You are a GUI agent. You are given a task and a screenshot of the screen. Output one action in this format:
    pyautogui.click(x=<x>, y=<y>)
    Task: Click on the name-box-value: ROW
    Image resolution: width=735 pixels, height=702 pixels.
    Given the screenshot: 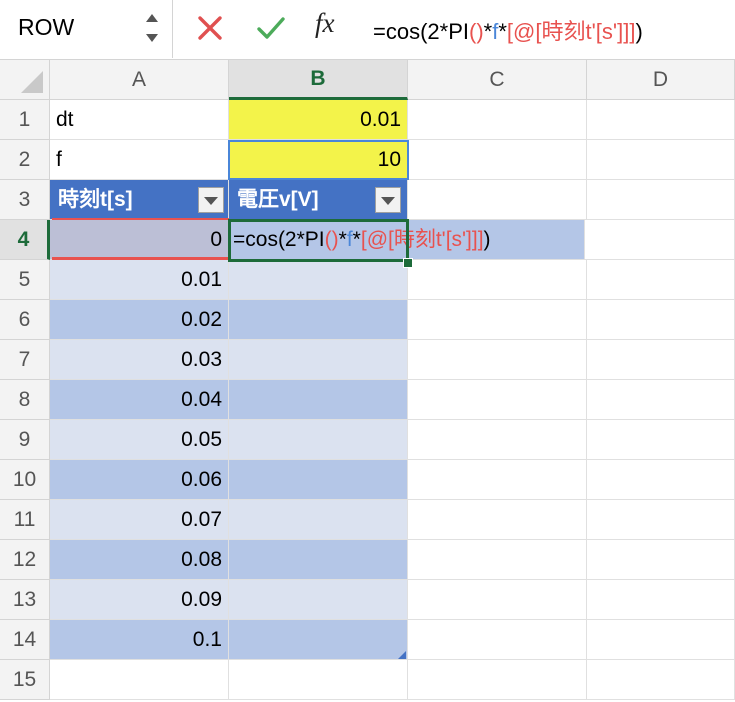 What is the action you would take?
    pyautogui.click(x=46, y=27)
    